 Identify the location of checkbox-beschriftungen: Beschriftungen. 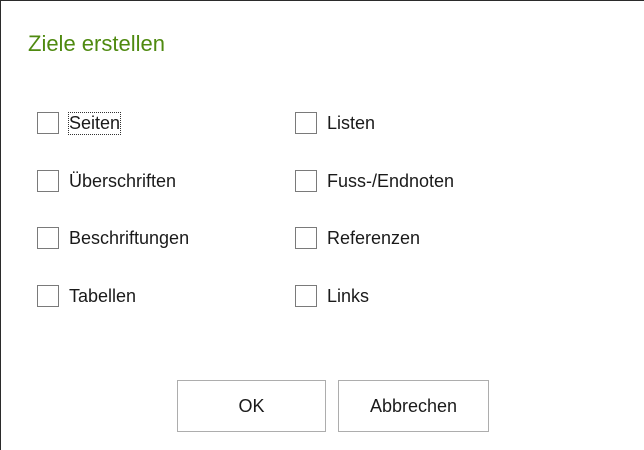
(113, 238).